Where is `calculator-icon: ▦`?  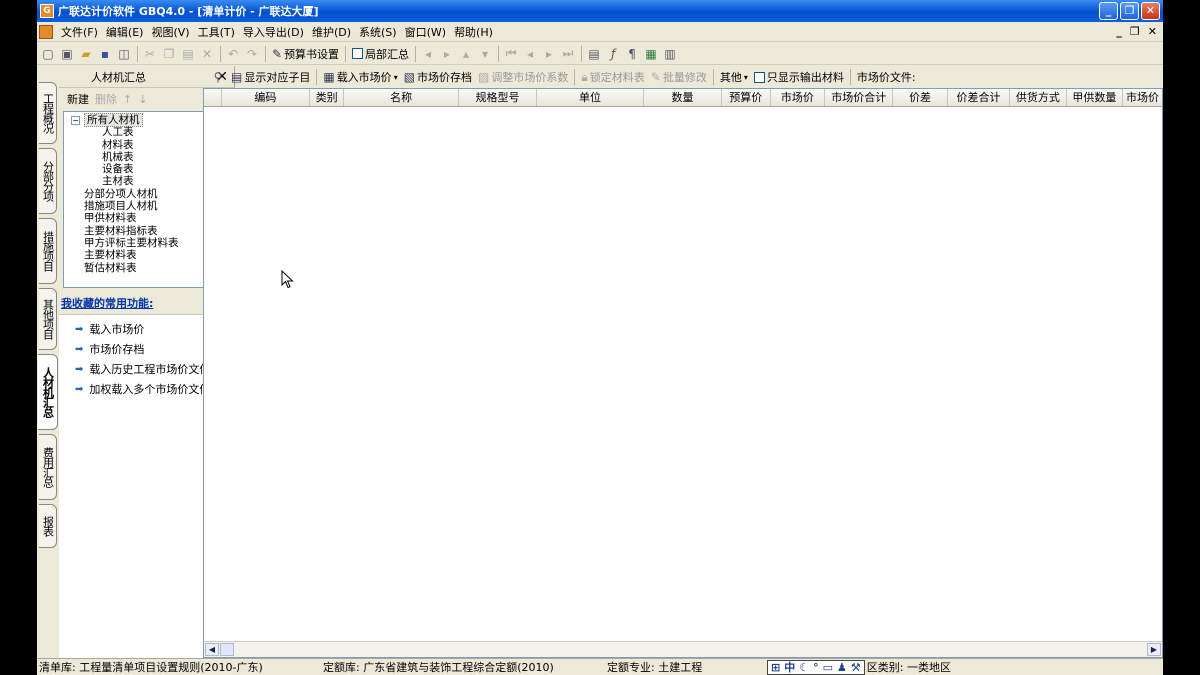 calculator-icon: ▦ is located at coordinates (651, 54).